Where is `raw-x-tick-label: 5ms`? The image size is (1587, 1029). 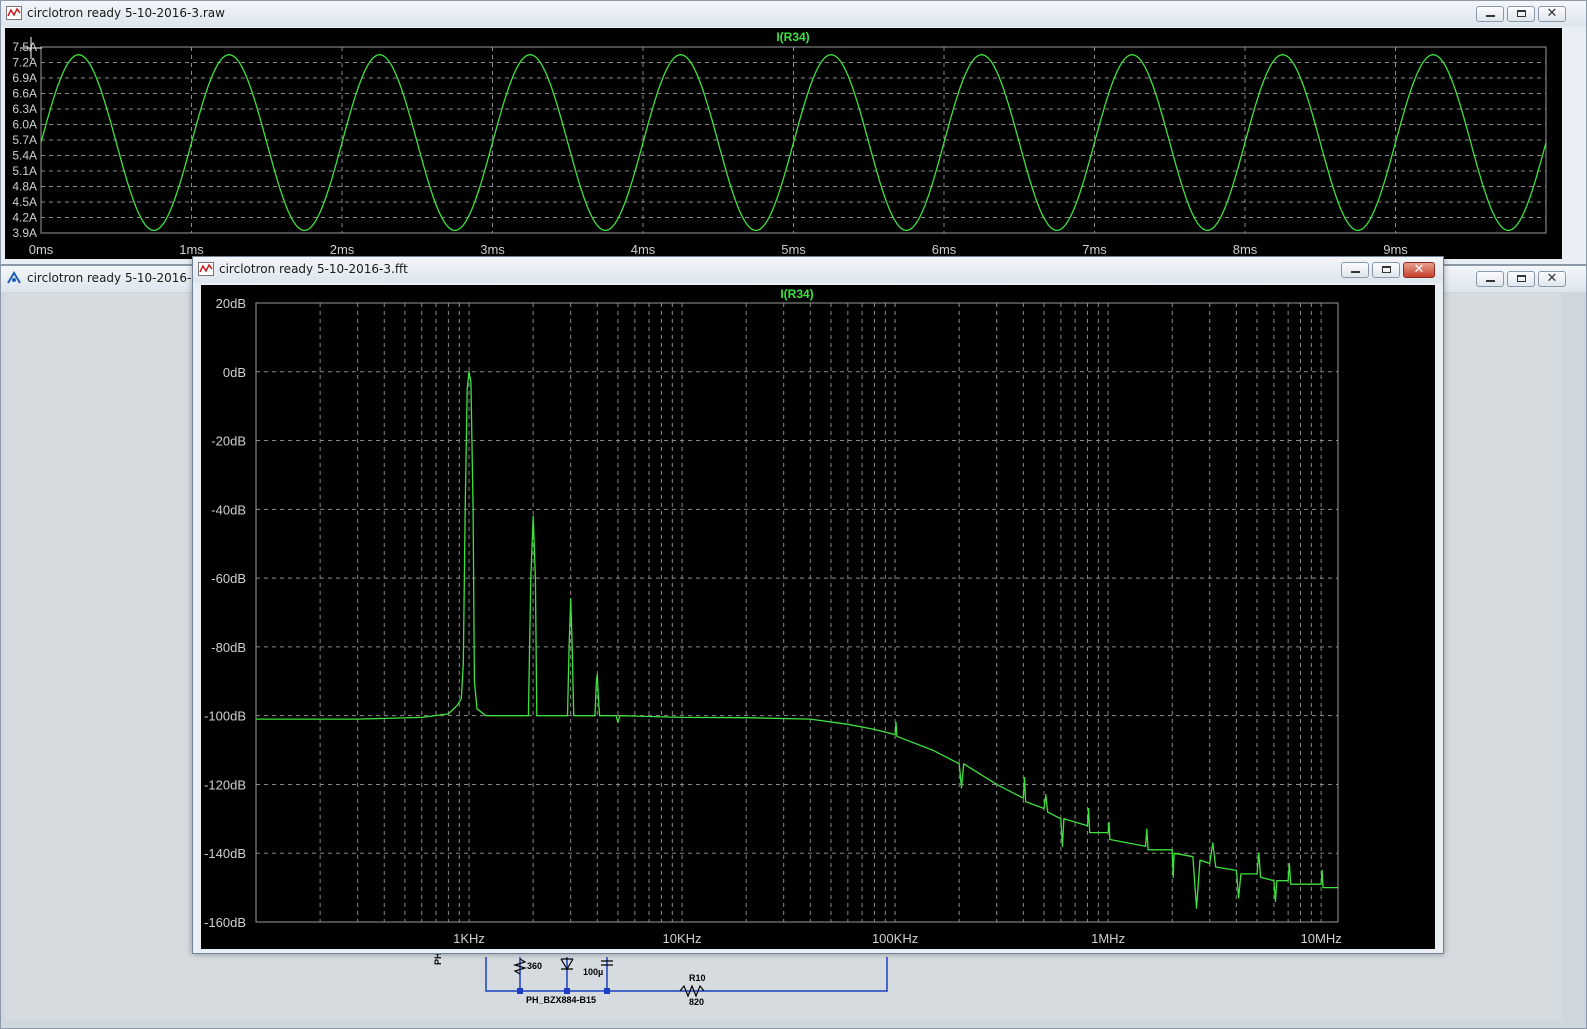
raw-x-tick-label: 5ms is located at coordinates (793, 249).